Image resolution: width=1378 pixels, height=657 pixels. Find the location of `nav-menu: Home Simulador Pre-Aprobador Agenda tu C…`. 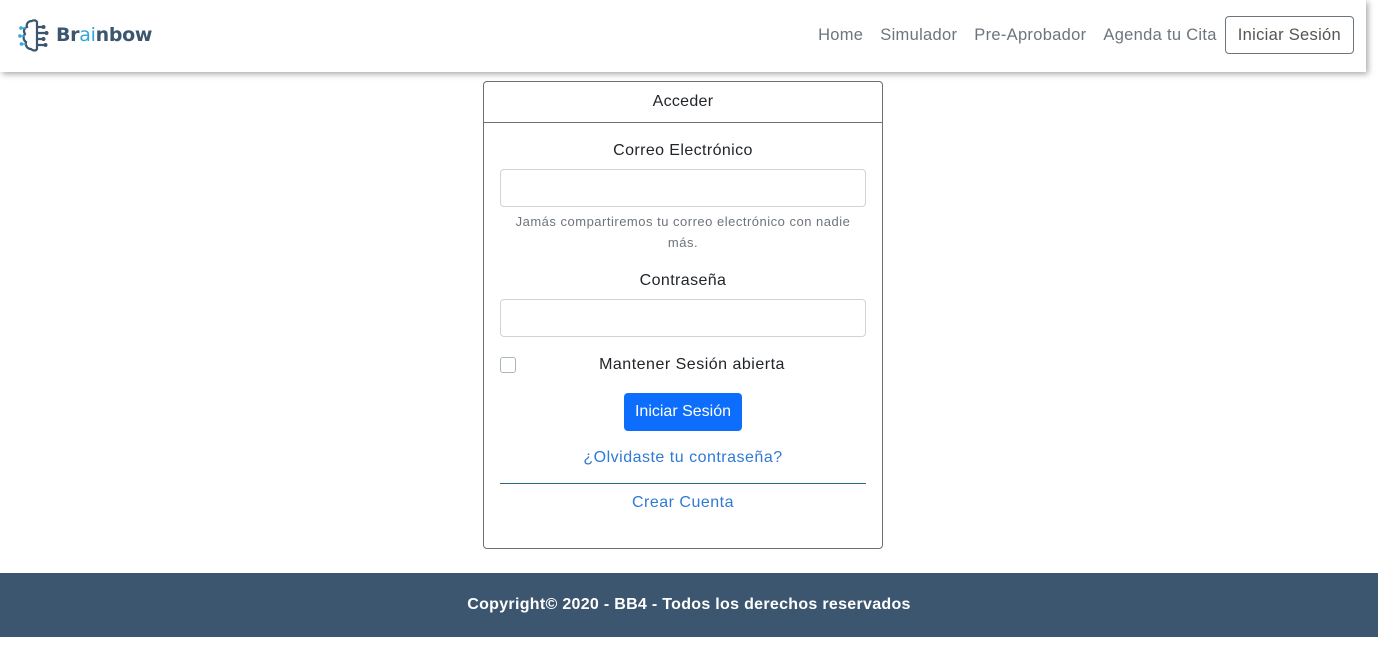

nav-menu: Home Simulador Pre-Aprobador Agenda tu C… is located at coordinates (1086, 35).